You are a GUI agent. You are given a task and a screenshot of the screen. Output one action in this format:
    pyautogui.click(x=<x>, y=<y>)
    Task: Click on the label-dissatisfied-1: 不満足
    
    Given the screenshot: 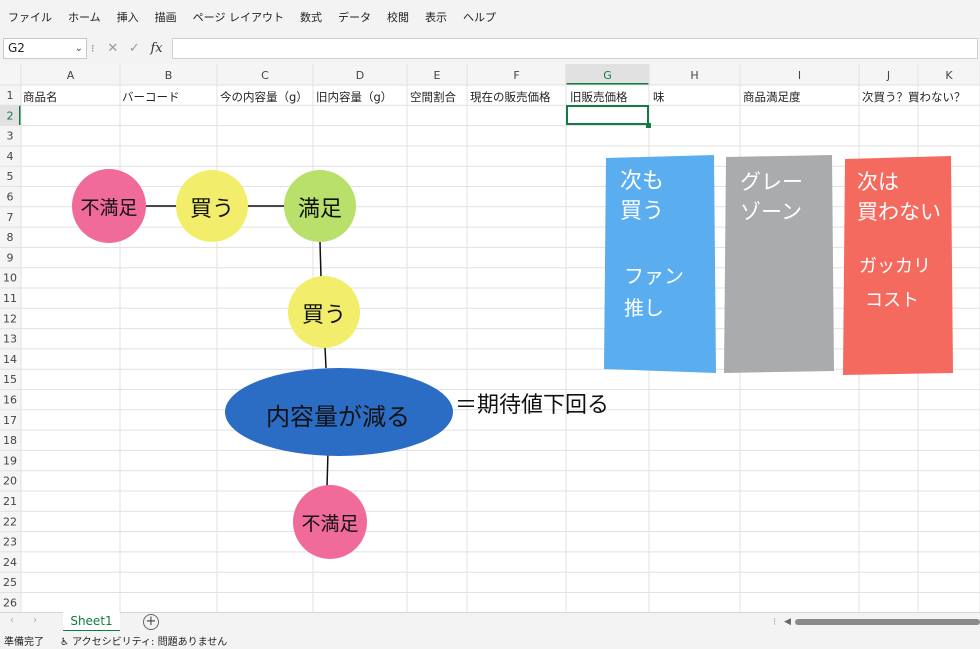 What is the action you would take?
    pyautogui.click(x=109, y=208)
    